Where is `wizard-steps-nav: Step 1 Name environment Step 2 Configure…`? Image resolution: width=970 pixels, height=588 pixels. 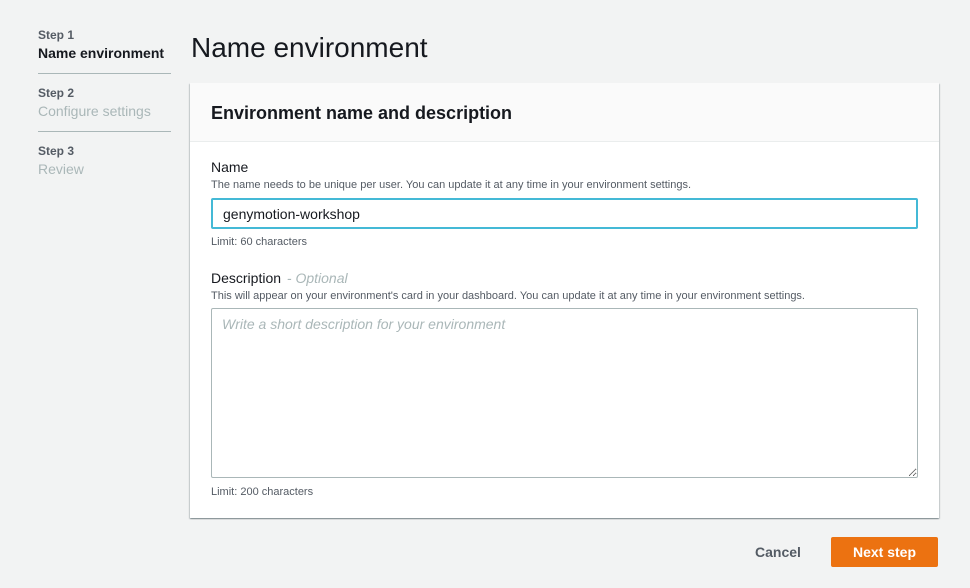 wizard-steps-nav: Step 1 Name environment Step 2 Configure… is located at coordinates (104, 111).